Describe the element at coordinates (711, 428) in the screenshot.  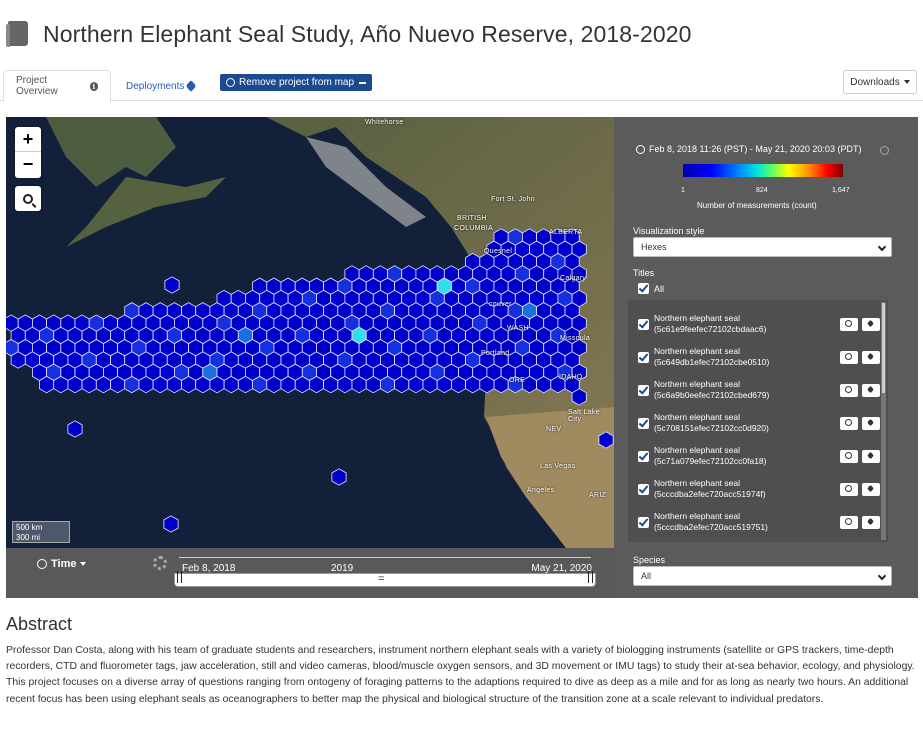
I see `item-id: (5c708151efec72102cc0d920)` at that location.